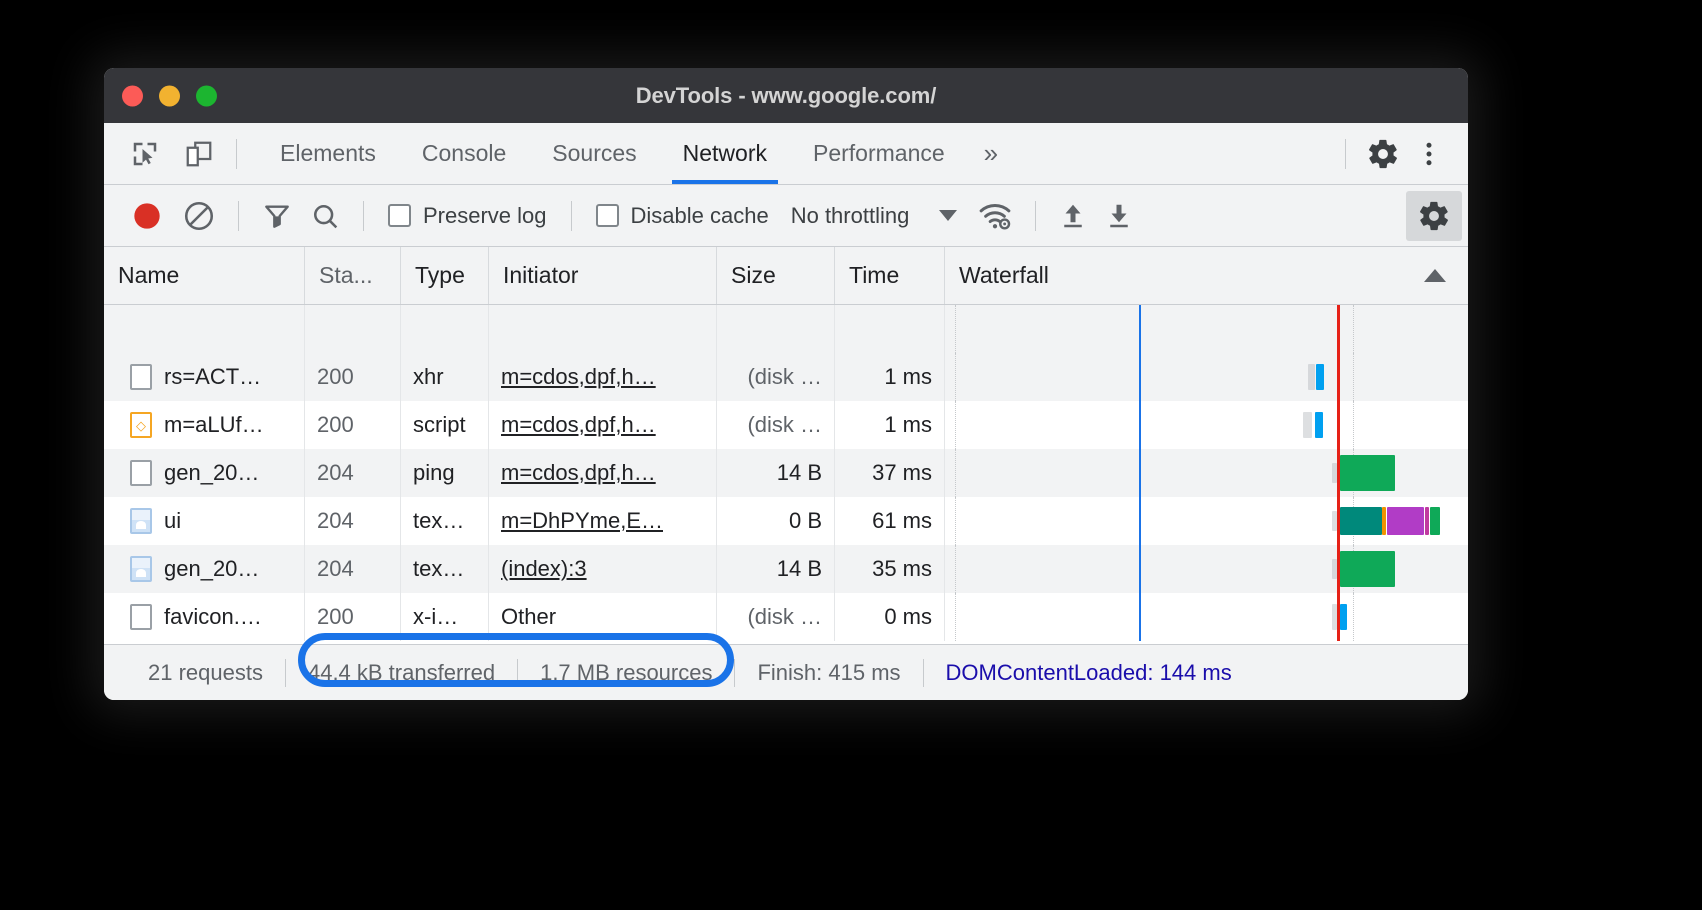 Image resolution: width=1702 pixels, height=910 pixels. Describe the element at coordinates (236, 153) in the screenshot. I see `tabstrip-divider` at that location.